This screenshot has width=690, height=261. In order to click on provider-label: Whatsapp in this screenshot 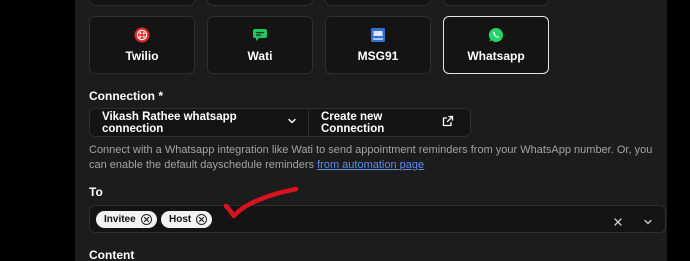, I will do `click(496, 56)`.